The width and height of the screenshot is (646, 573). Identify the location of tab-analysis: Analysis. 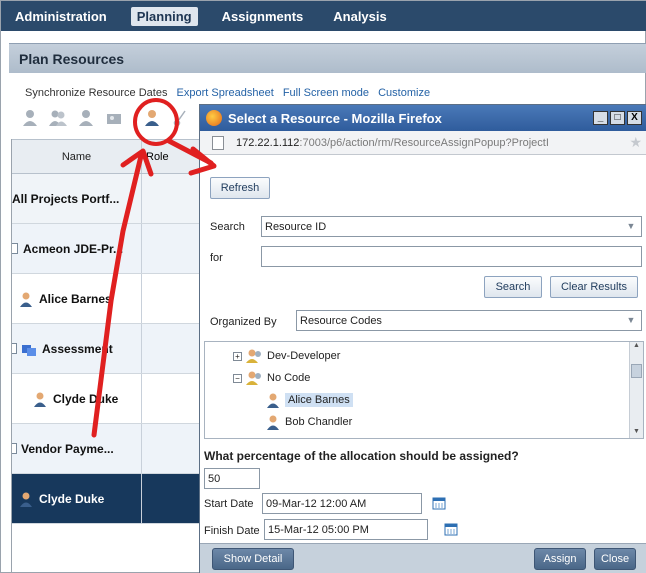
(359, 16).